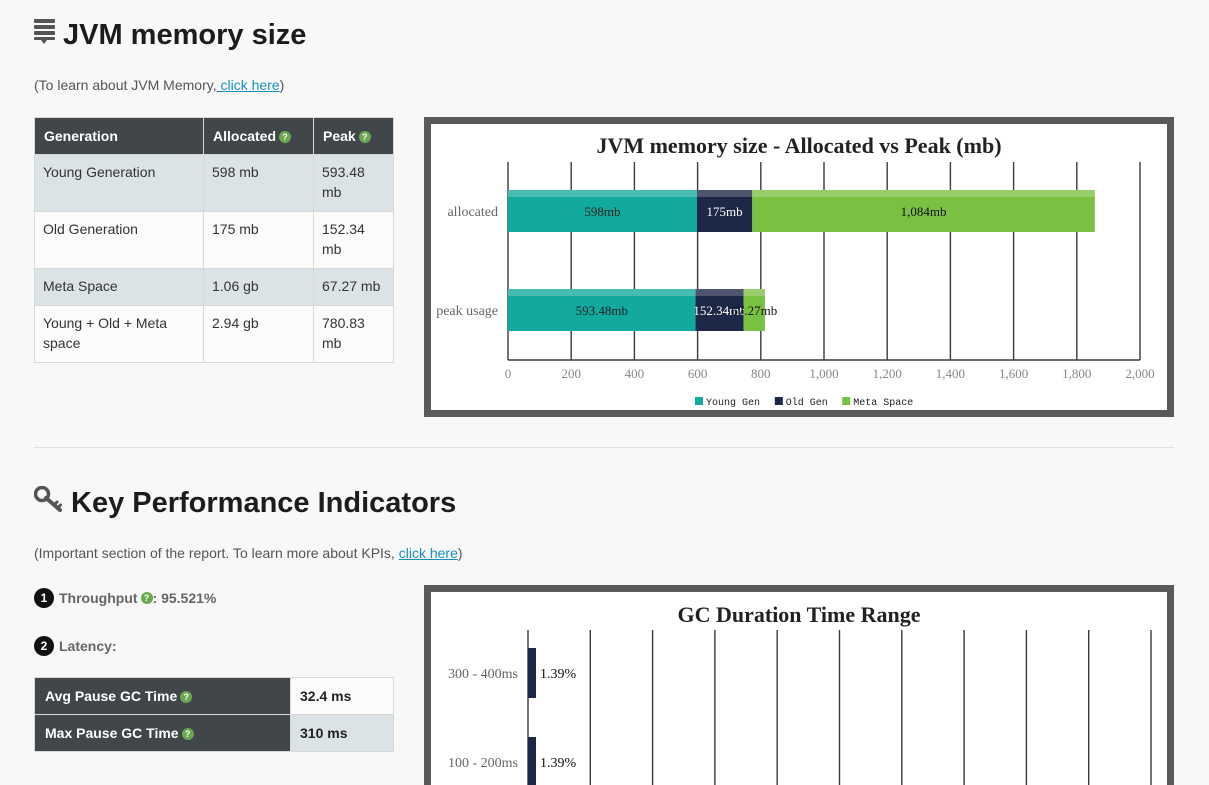 The width and height of the screenshot is (1209, 785). I want to click on cell-generation: Old Generation, so click(119, 240).